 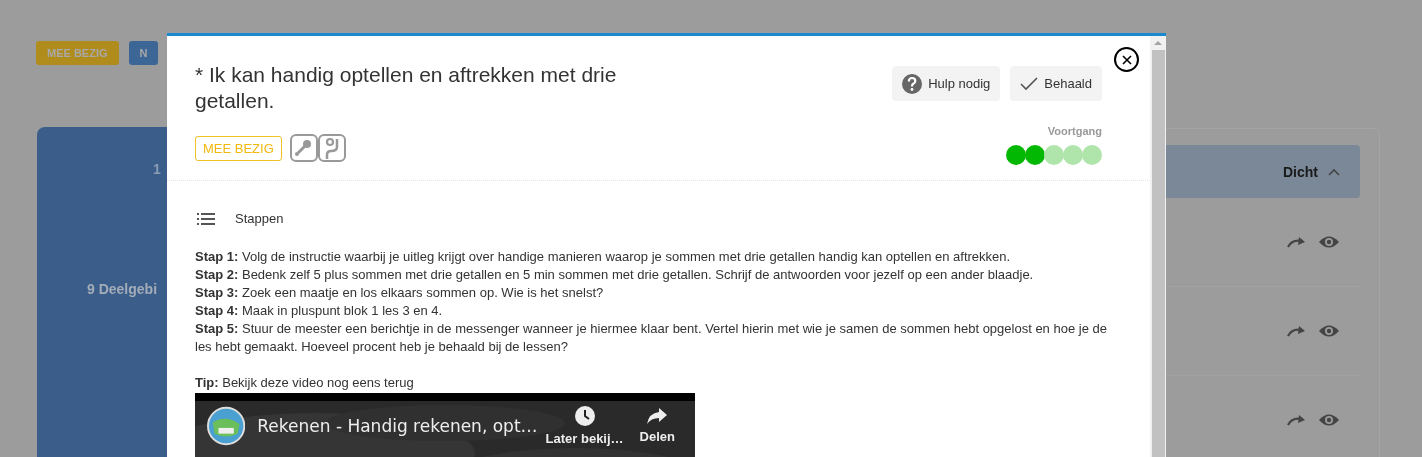 I want to click on step-text: Stap 4: Maak in pluspunt blok 1 les 3 en 4., so click(x=319, y=311).